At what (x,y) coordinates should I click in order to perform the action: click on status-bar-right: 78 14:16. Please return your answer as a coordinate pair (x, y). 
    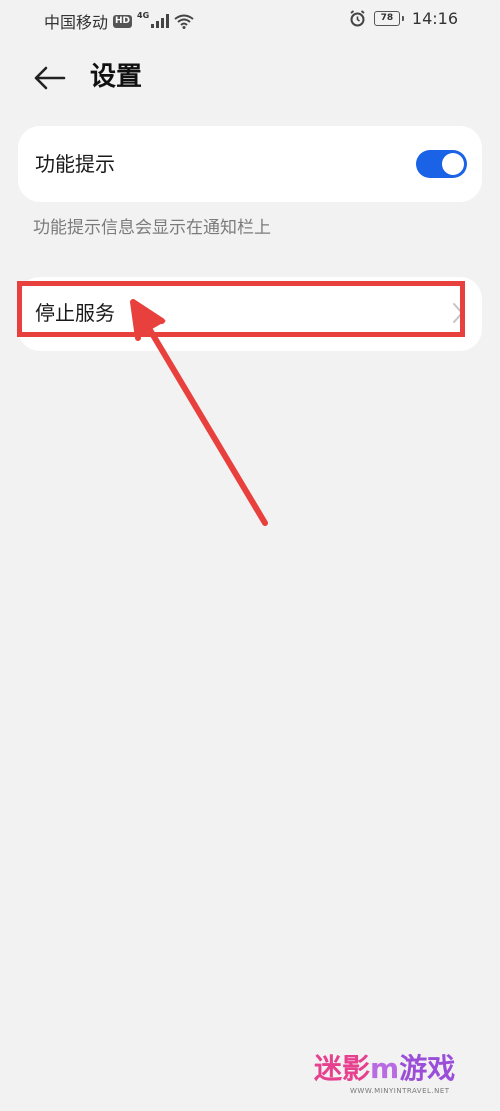
    Looking at the image, I should click on (403, 18).